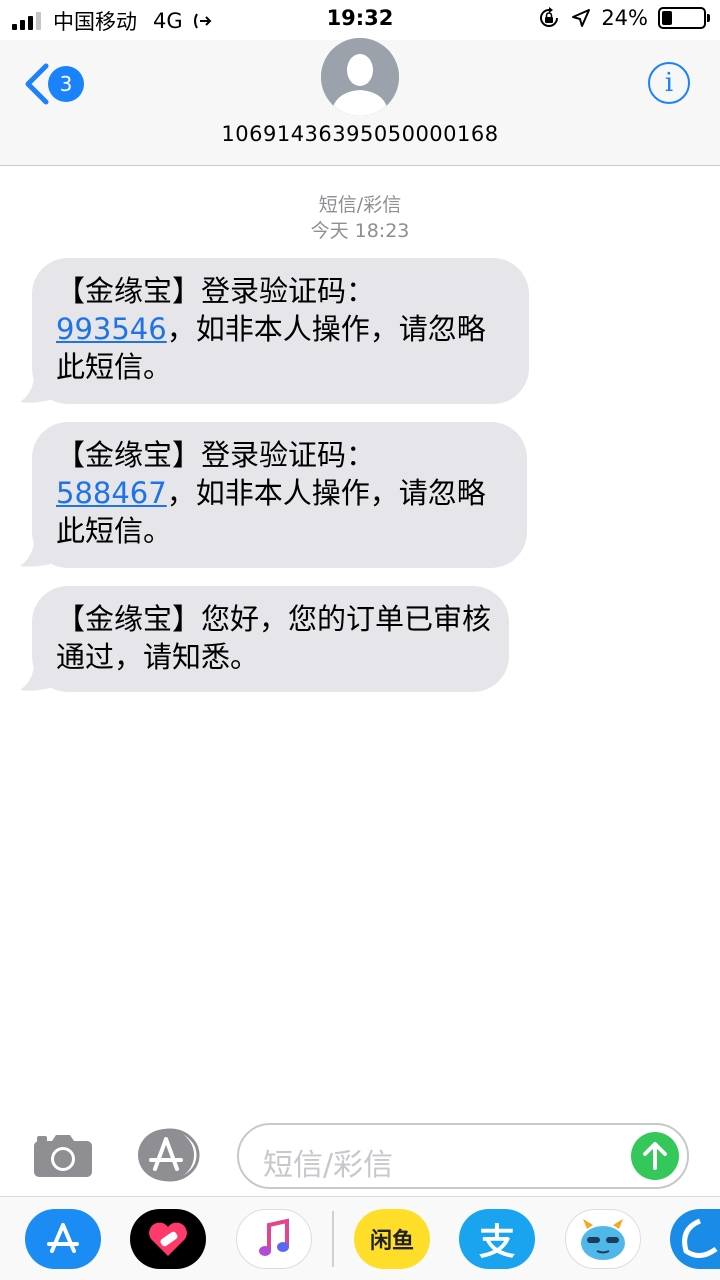 This screenshot has height=1280, width=720. Describe the element at coordinates (391, 1241) in the screenshot. I see `xianyu-logo-icon: 闲鱼` at that location.